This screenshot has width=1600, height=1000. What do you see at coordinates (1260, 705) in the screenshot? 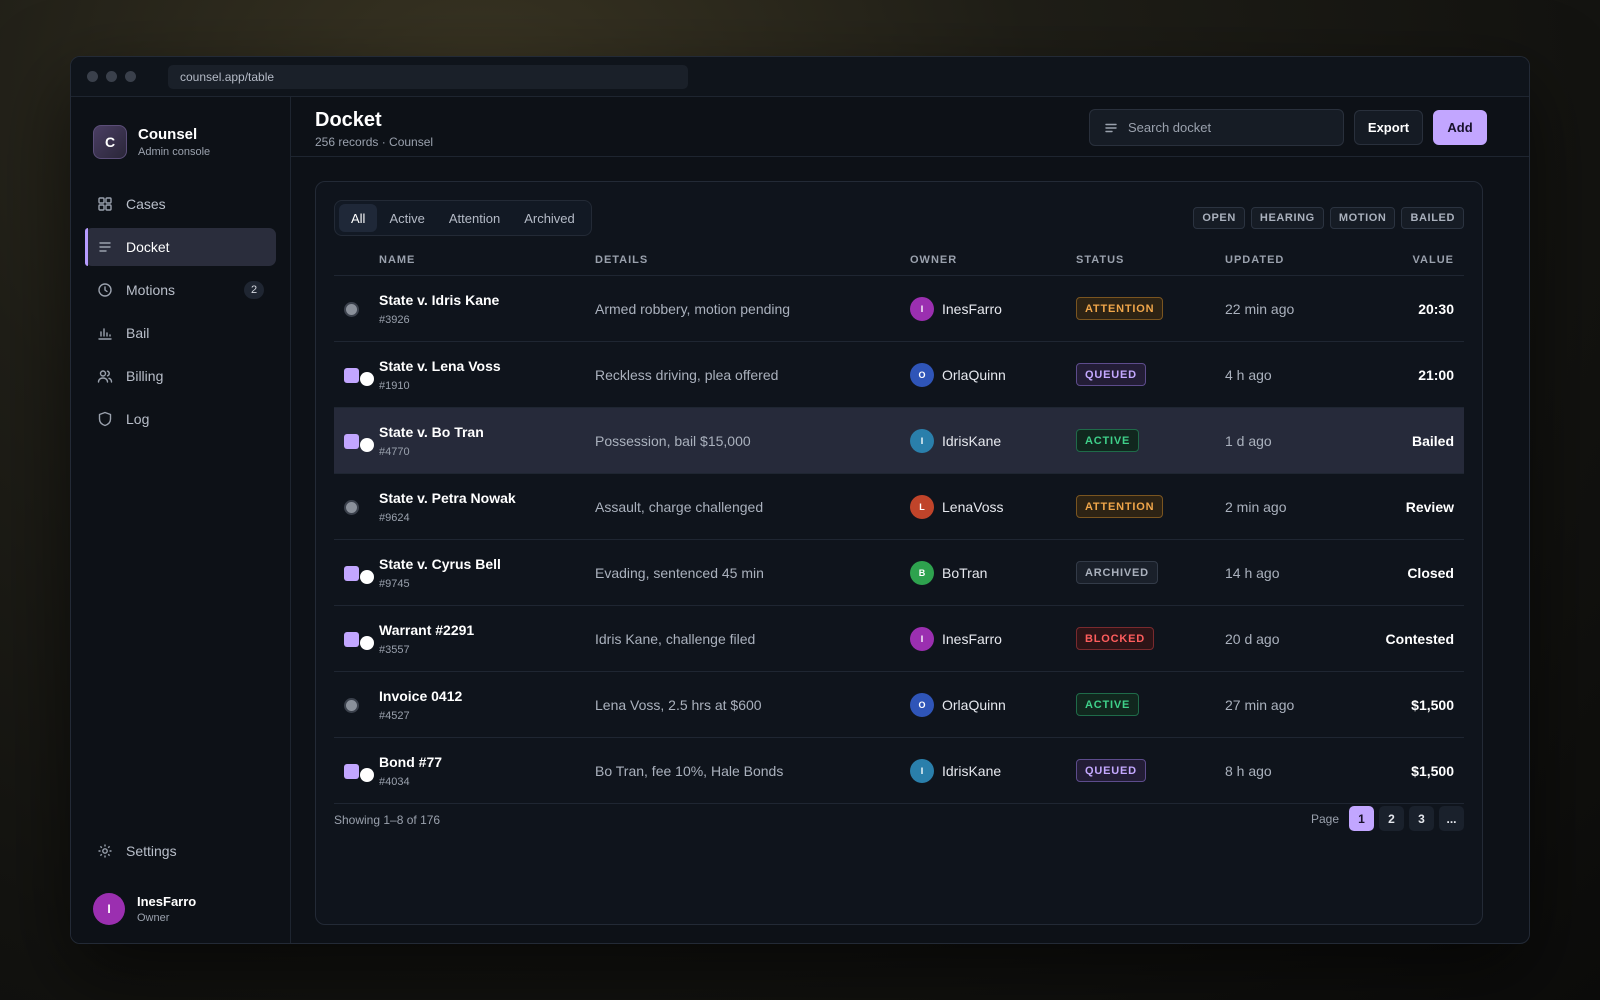
I see `row-updated: 27 min ago` at bounding box center [1260, 705].